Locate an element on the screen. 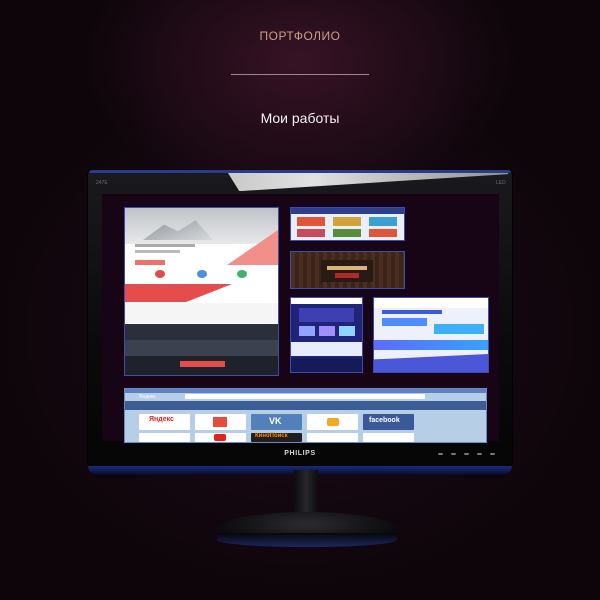 The height and width of the screenshot is (600, 600). bezel-led-mark: LED is located at coordinates (501, 183).